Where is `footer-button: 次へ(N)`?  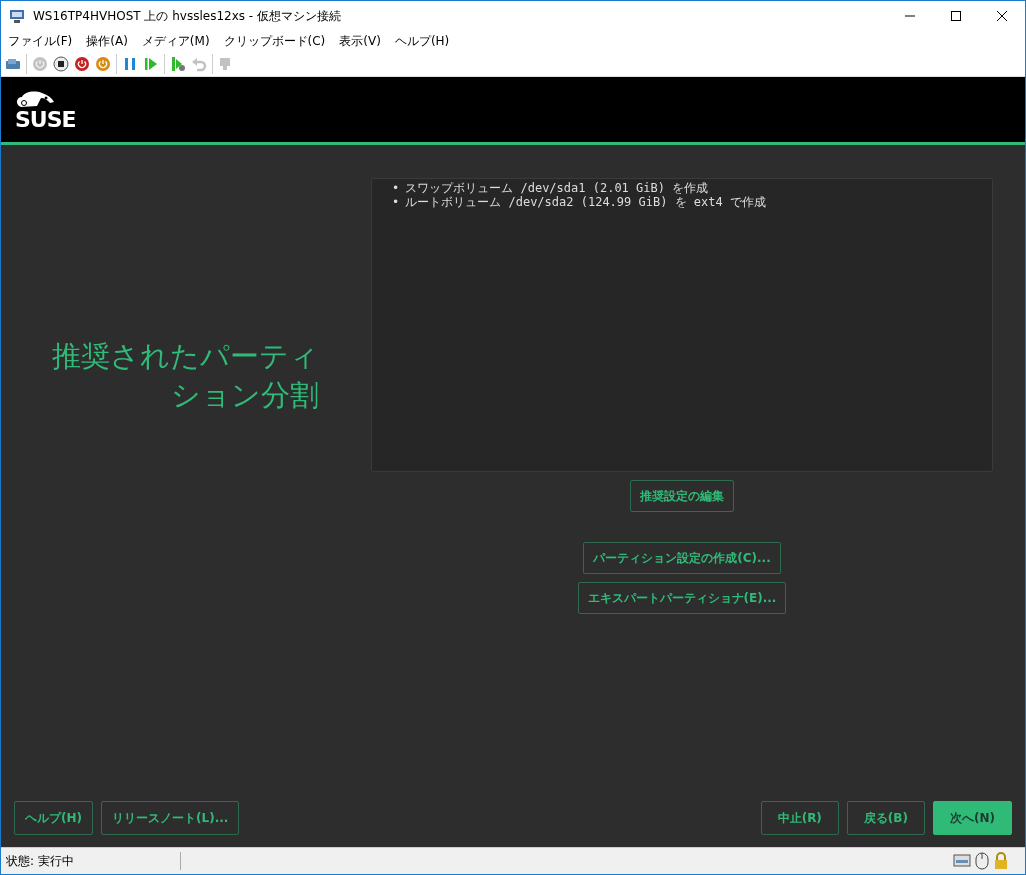 footer-button: 次へ(N) is located at coordinates (972, 818).